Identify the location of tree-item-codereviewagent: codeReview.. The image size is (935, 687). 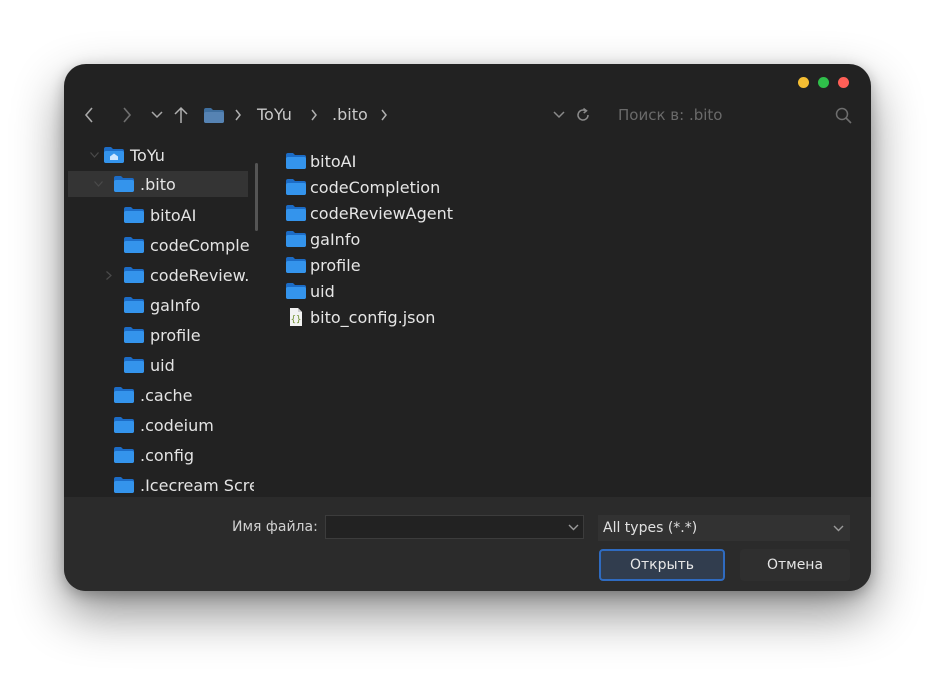
(159, 275).